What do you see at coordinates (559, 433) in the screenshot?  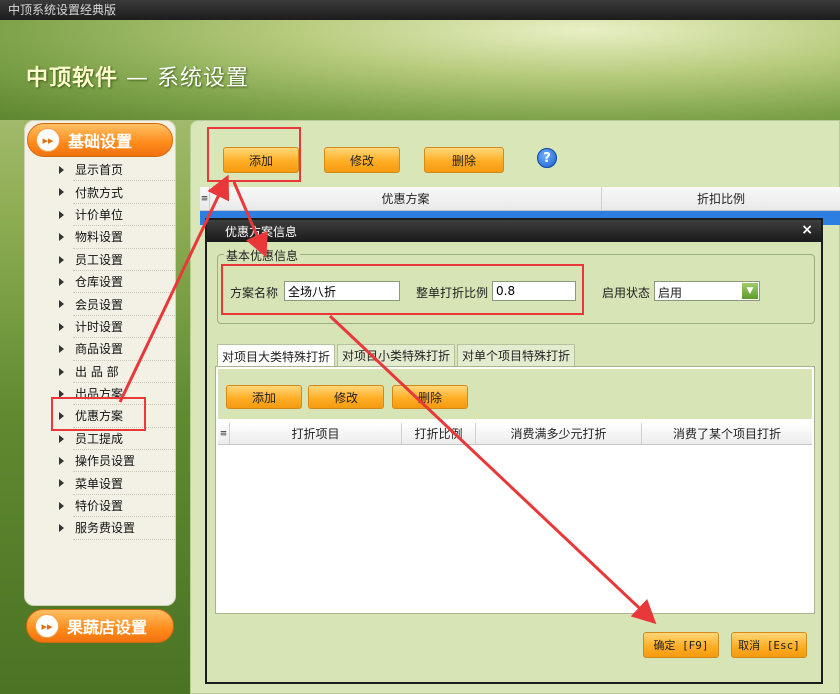 I see `column-header: 消费满多少元打折` at bounding box center [559, 433].